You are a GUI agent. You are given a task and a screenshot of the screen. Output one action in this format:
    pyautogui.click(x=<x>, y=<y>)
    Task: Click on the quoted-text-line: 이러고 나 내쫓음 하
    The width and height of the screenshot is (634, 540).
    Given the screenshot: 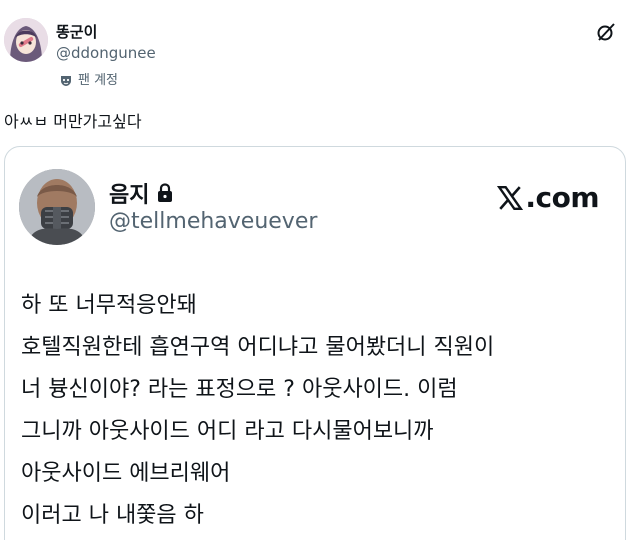 What is the action you would take?
    pyautogui.click(x=112, y=515)
    